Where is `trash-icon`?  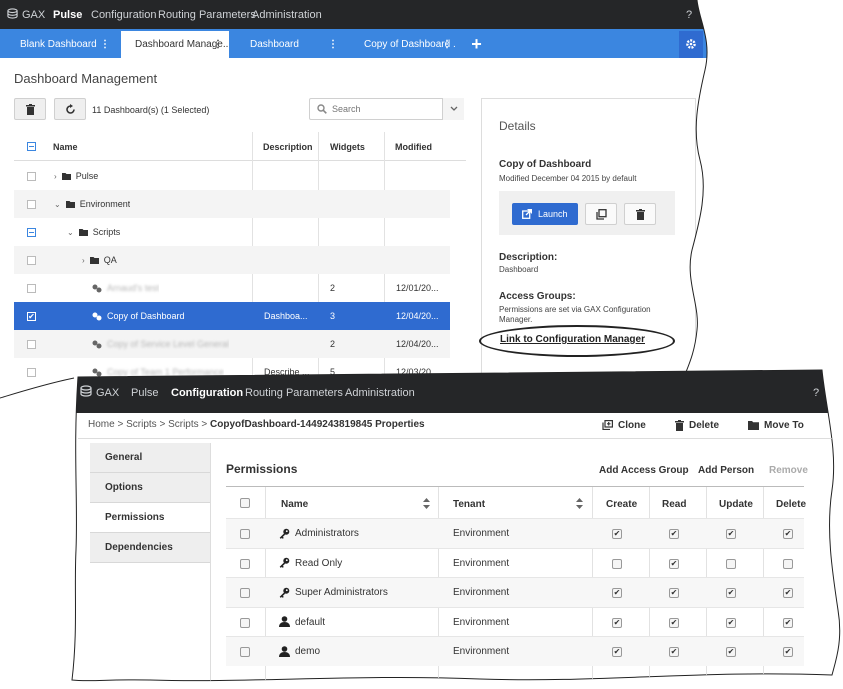
trash-icon is located at coordinates (679, 425).